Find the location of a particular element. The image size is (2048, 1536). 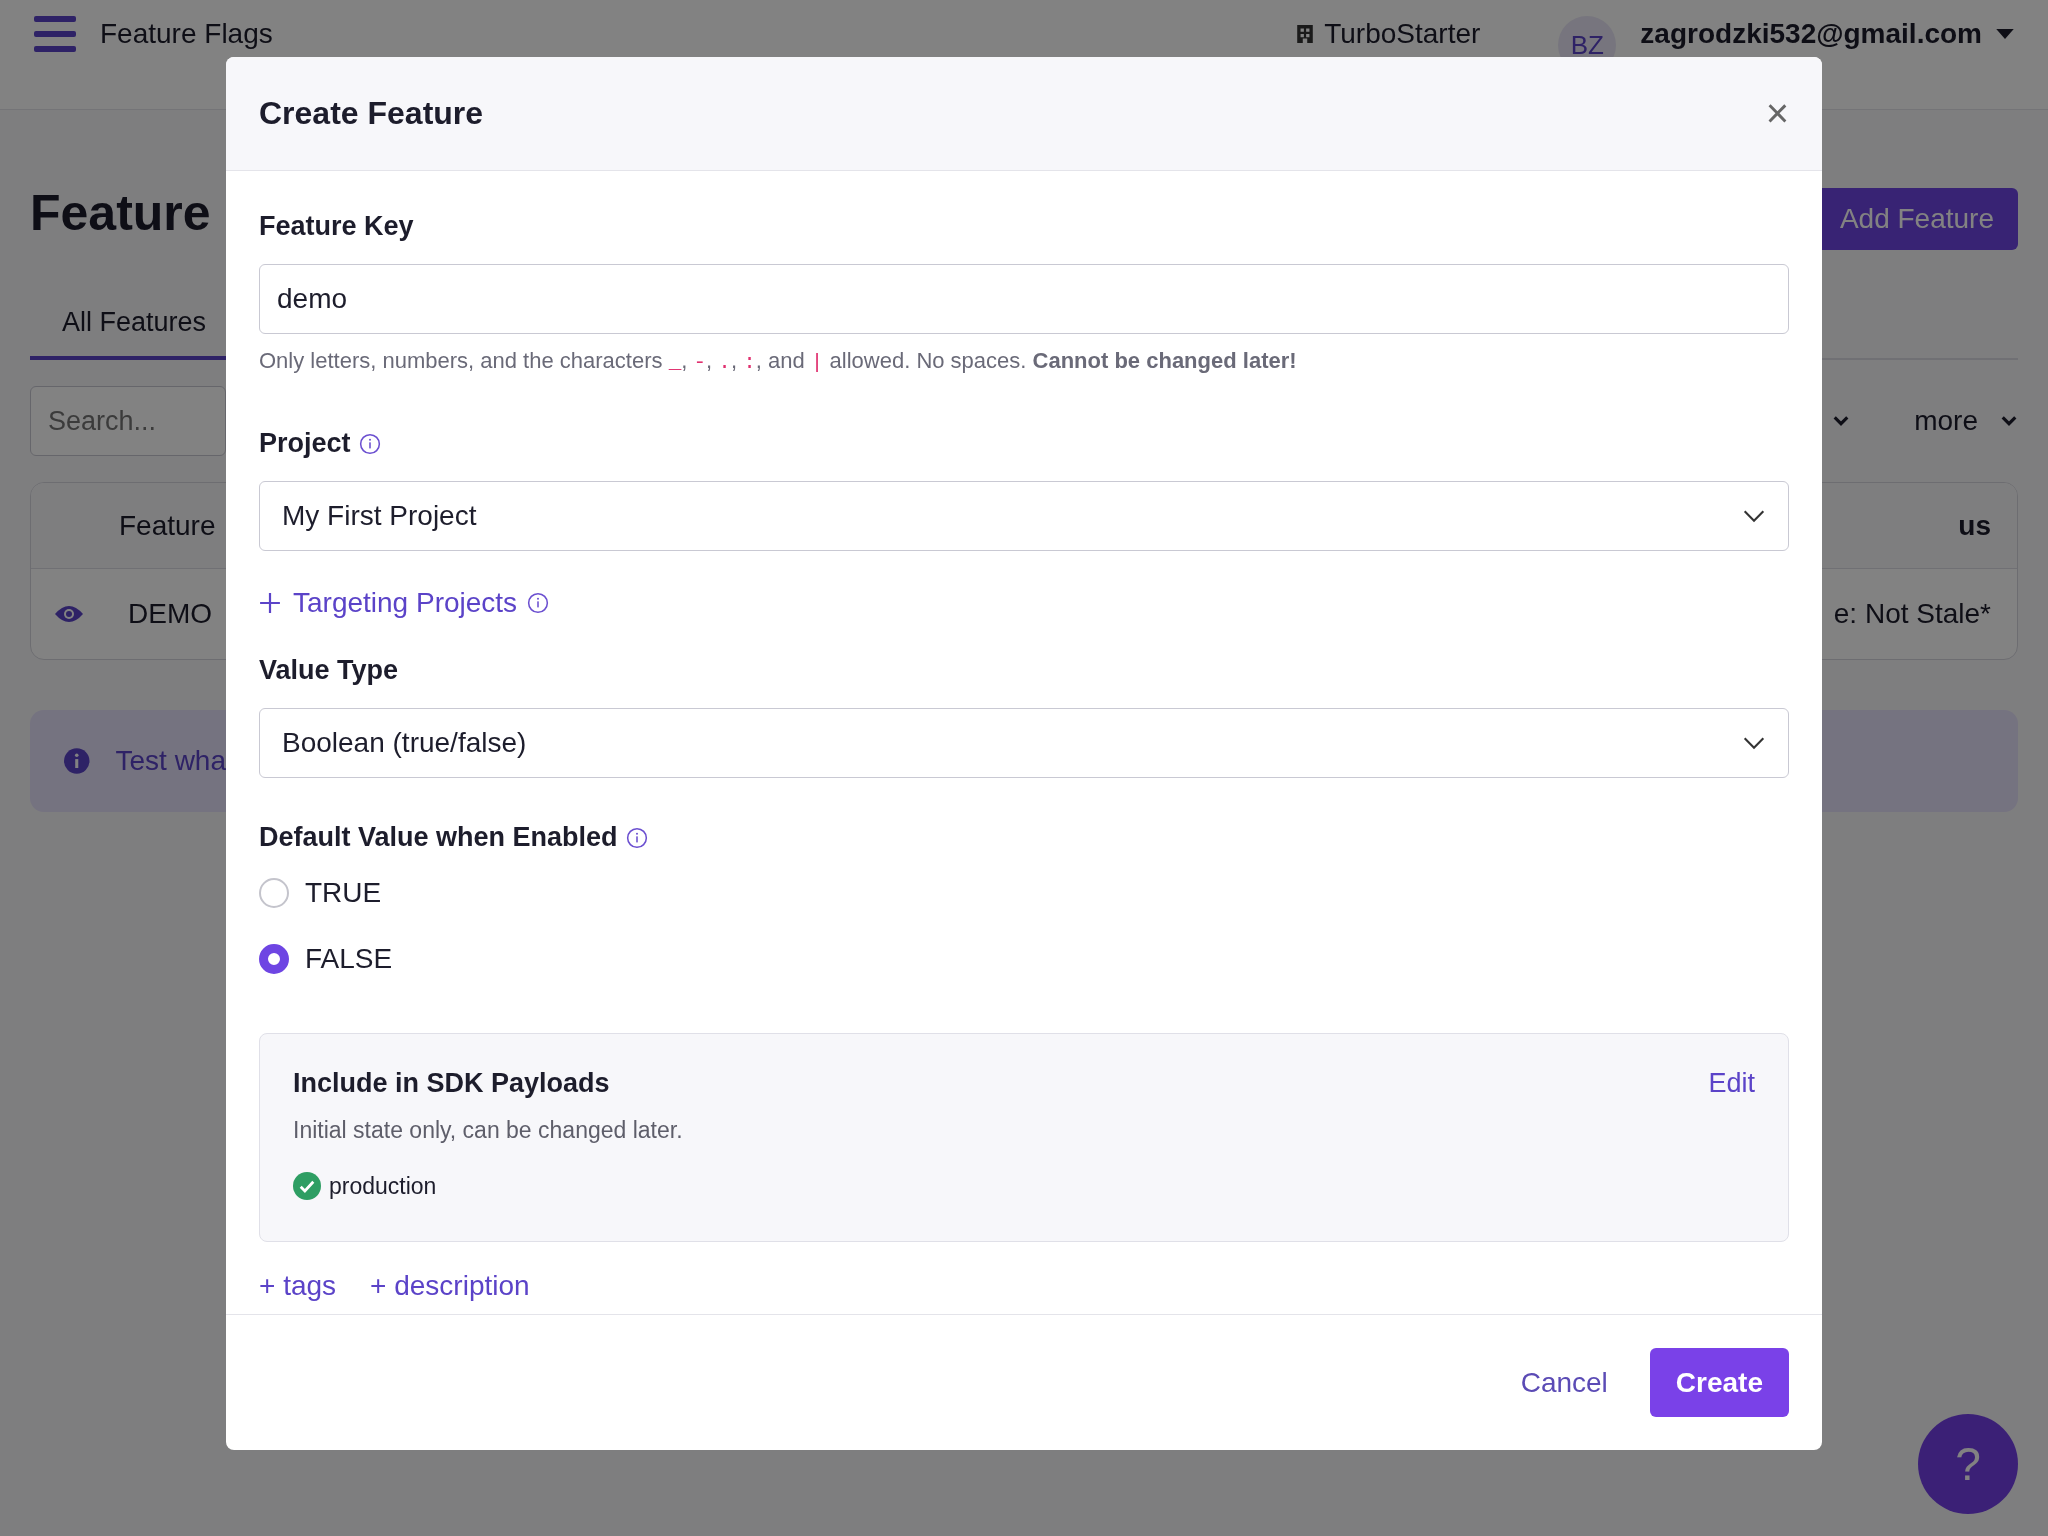

close-button: × is located at coordinates (1777, 113).